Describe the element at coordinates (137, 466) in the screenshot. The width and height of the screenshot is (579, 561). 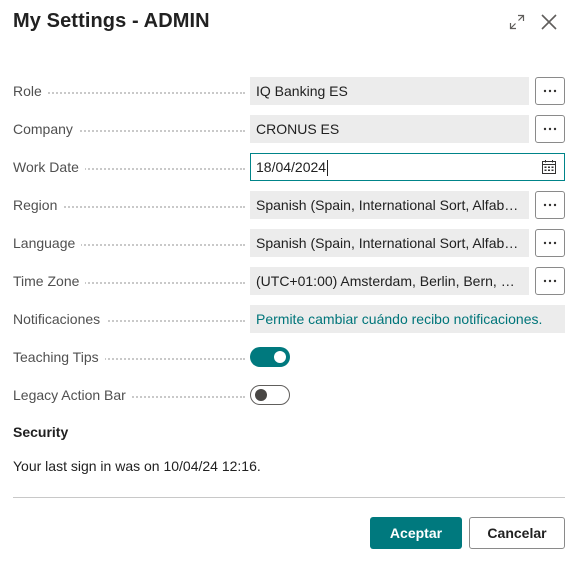
I see `last-sign-in-text: Your last sign in was on 10/04/24 12:16.` at that location.